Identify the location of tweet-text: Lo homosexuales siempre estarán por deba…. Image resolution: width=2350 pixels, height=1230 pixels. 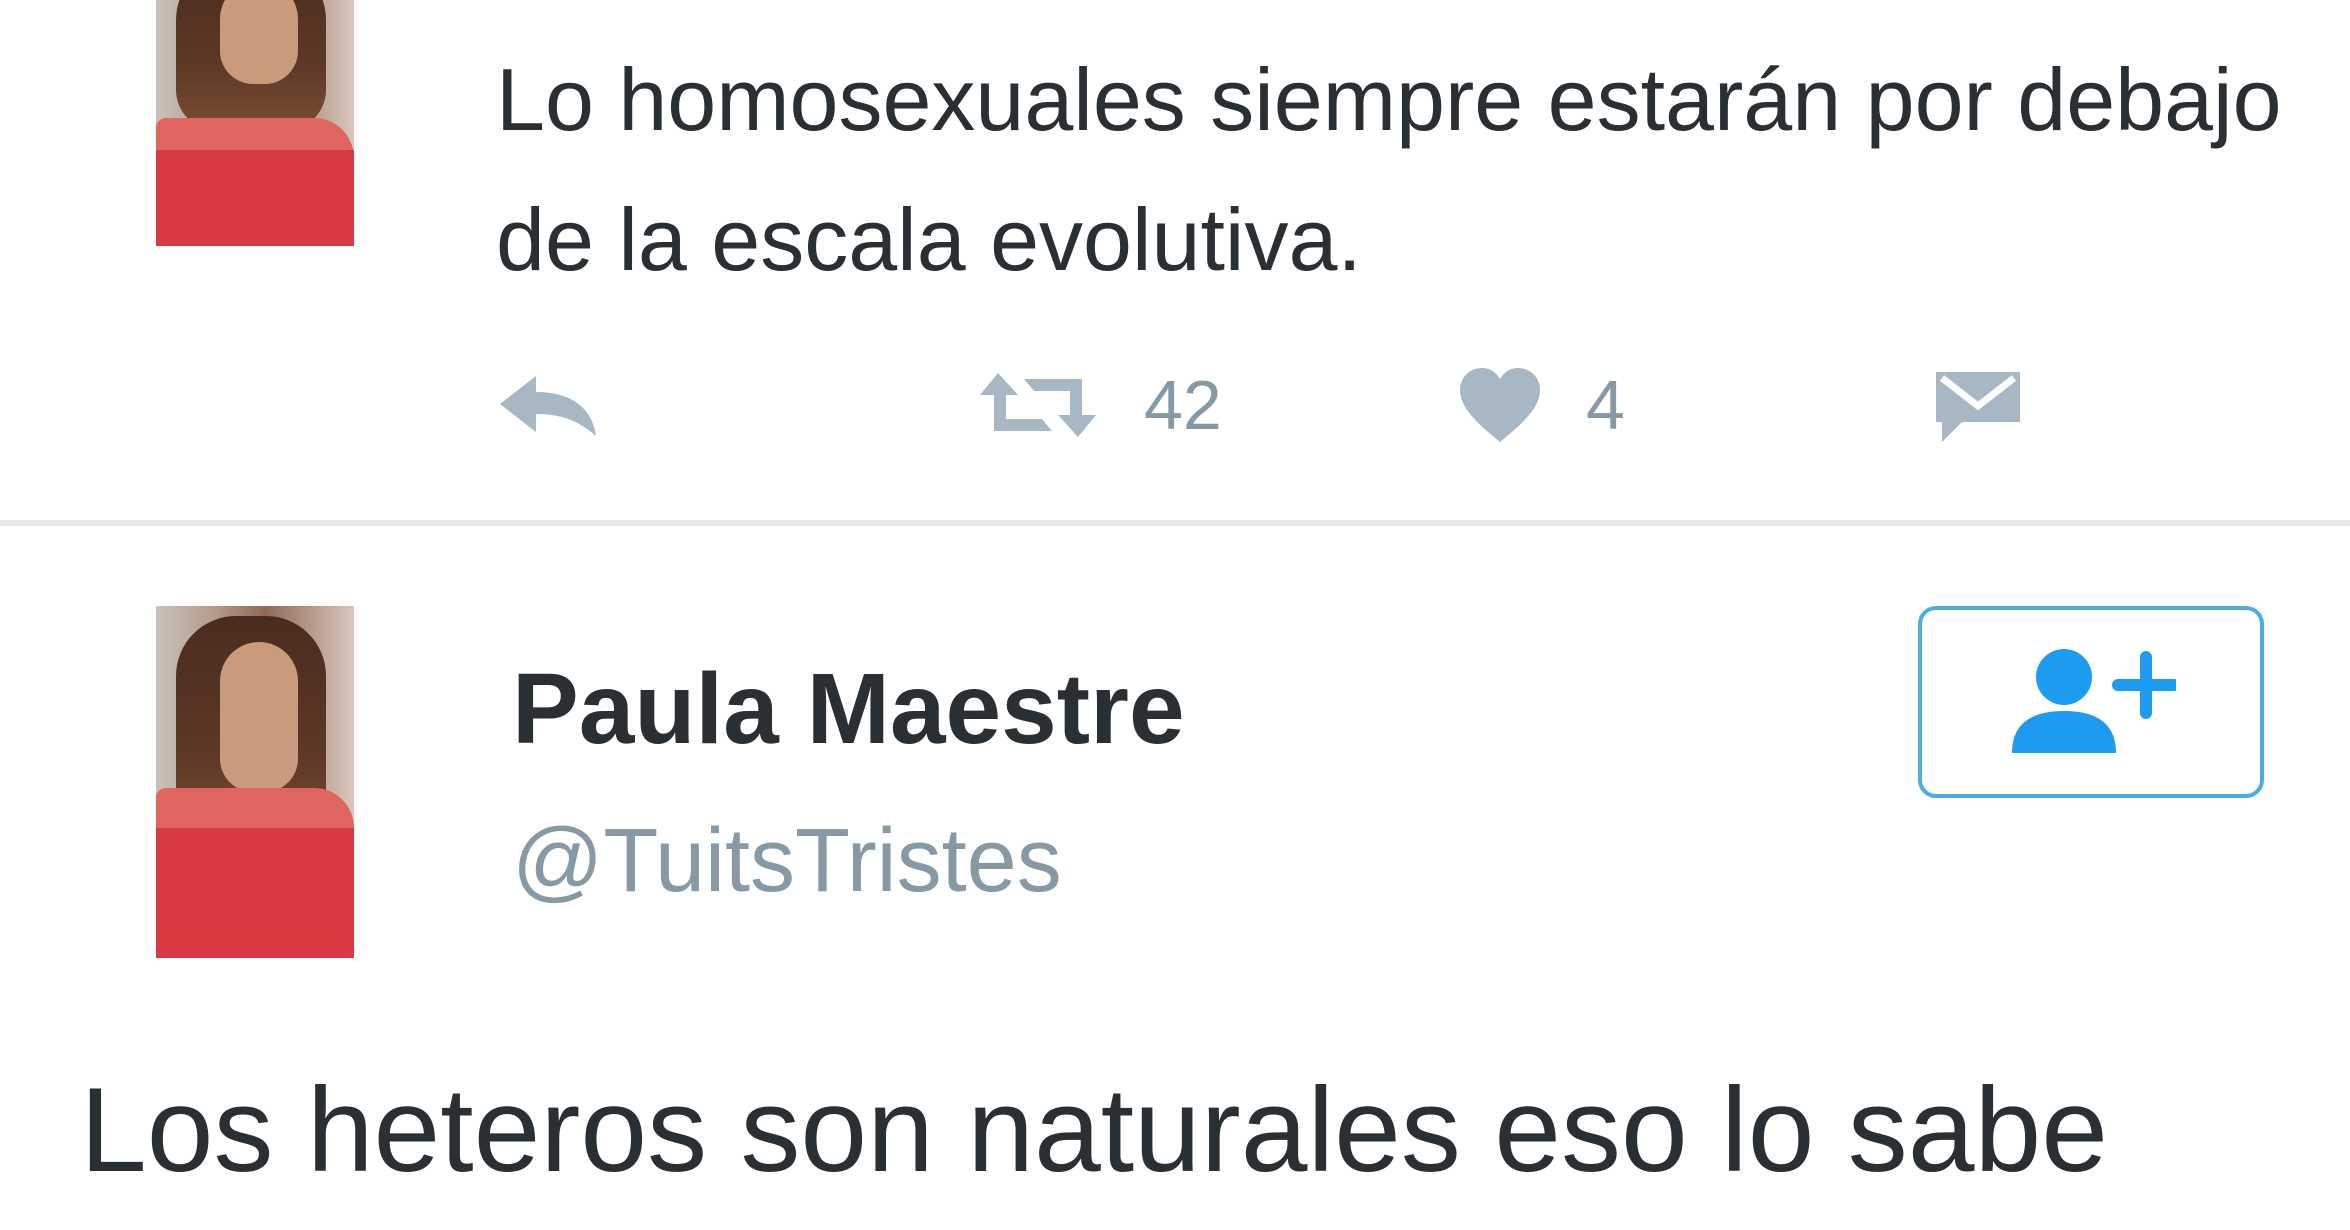
(1389, 169).